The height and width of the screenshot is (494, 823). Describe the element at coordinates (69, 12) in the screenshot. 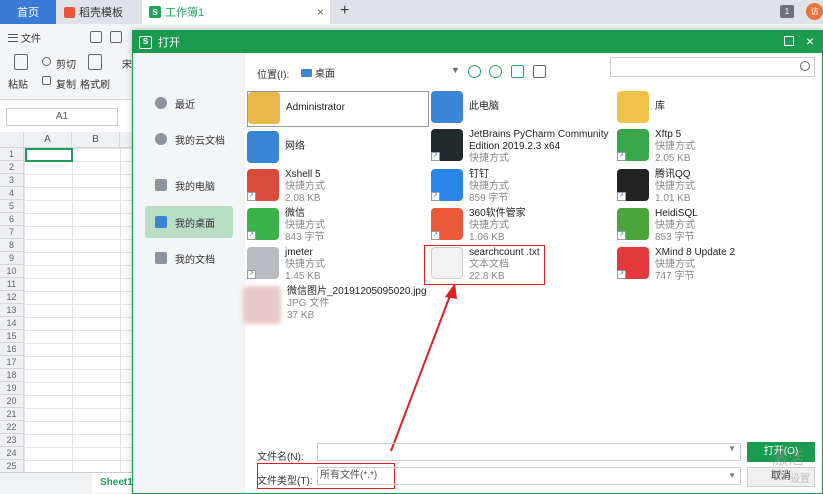

I see `docer-icon` at that location.